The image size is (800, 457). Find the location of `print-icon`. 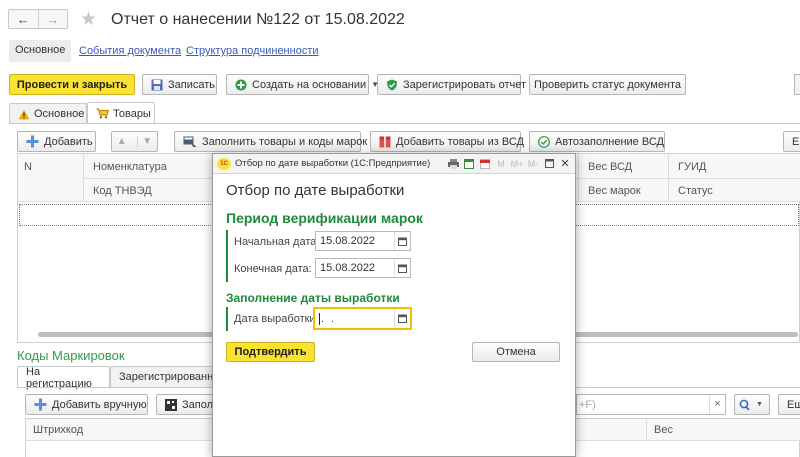

print-icon is located at coordinates (453, 164).